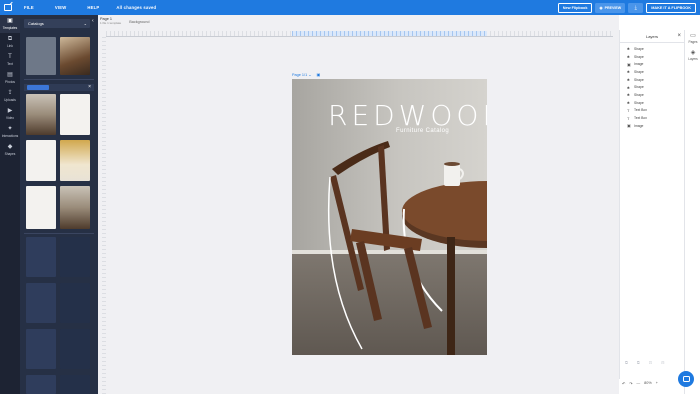 The image size is (700, 394). Describe the element at coordinates (10, 24) in the screenshot. I see `rail-templates: ▣ Templates` at that location.